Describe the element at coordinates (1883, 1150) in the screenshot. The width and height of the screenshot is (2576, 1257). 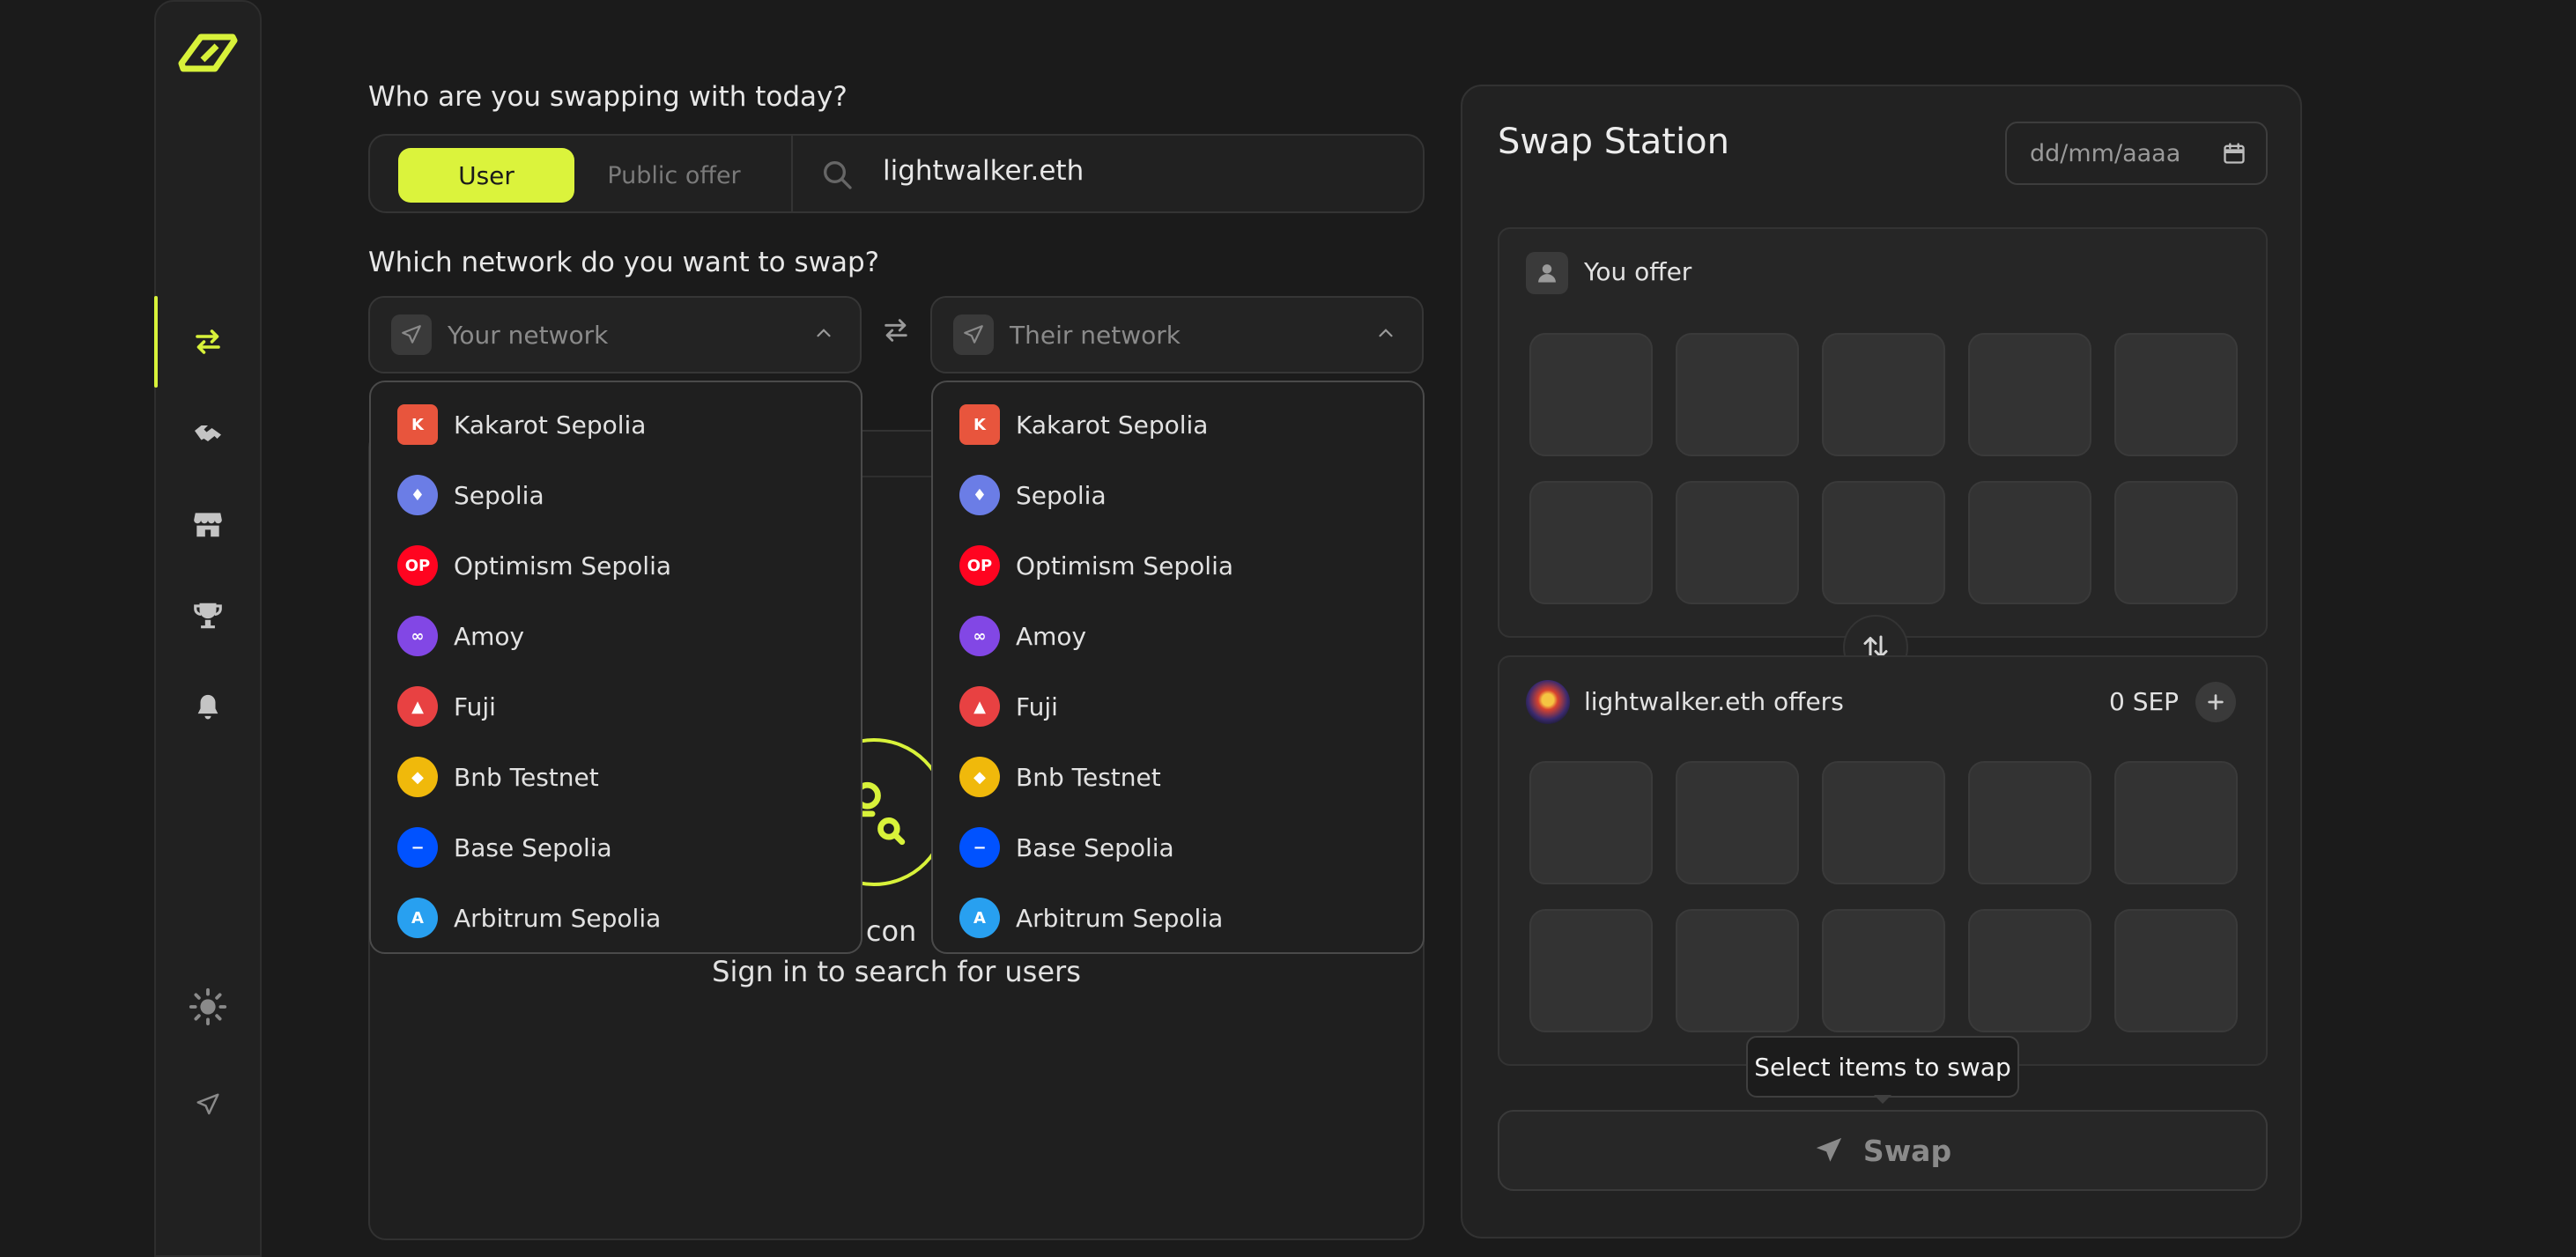
I see `swap-button: Swap` at that location.